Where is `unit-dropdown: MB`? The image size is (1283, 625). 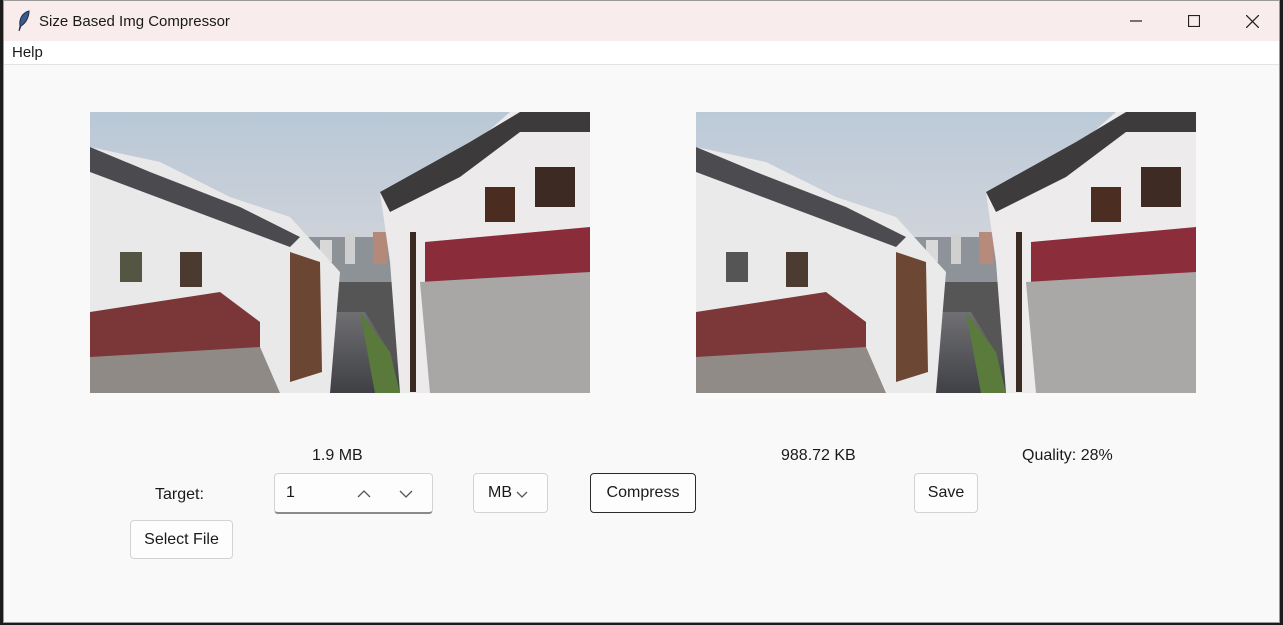 unit-dropdown: MB is located at coordinates (510, 493).